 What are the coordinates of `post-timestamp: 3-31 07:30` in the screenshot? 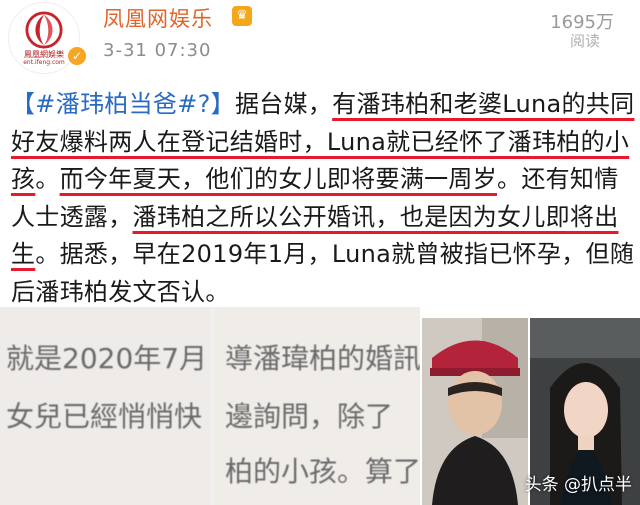 It's located at (157, 50).